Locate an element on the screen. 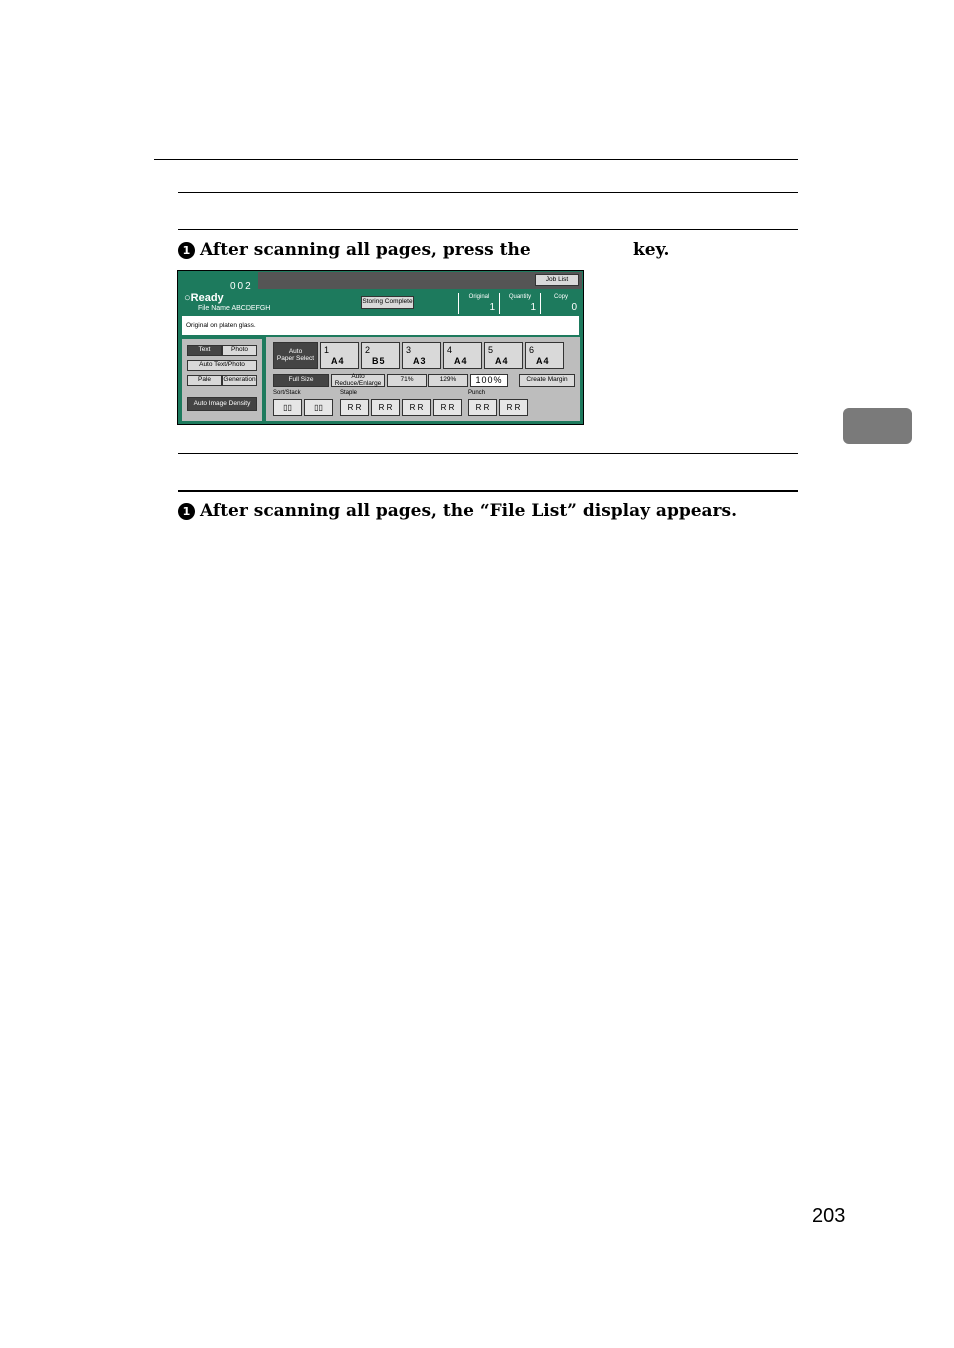 This screenshot has height=1348, width=954. staple-top-right-button: R R is located at coordinates (385, 407).